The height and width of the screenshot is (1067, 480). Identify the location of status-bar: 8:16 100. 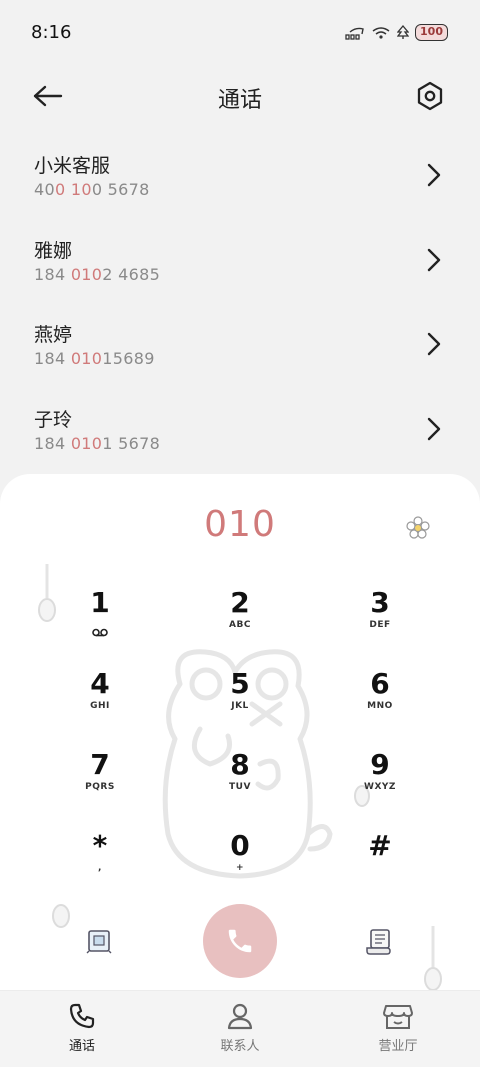
(240, 34).